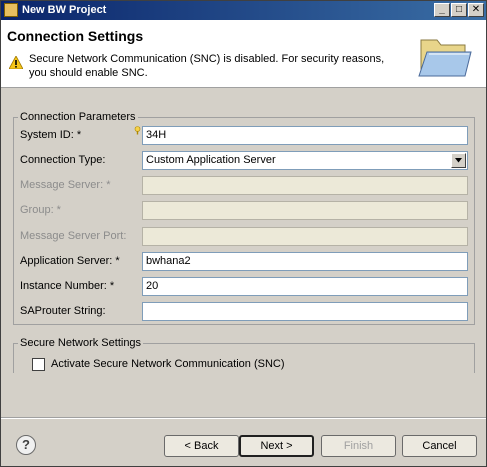 The image size is (487, 467). Describe the element at coordinates (26, 445) in the screenshot. I see `help-button: ?` at that location.